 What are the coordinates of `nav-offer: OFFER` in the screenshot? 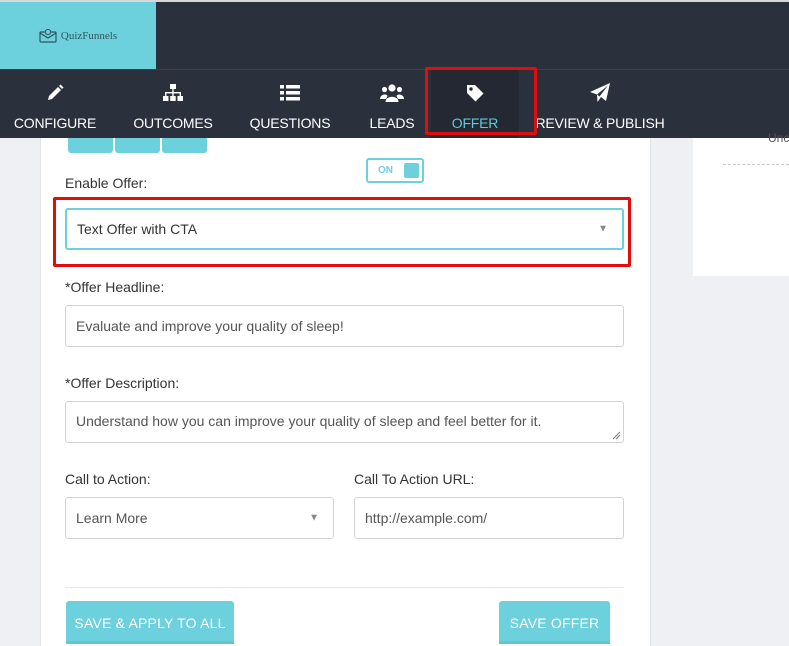 It's located at (475, 104).